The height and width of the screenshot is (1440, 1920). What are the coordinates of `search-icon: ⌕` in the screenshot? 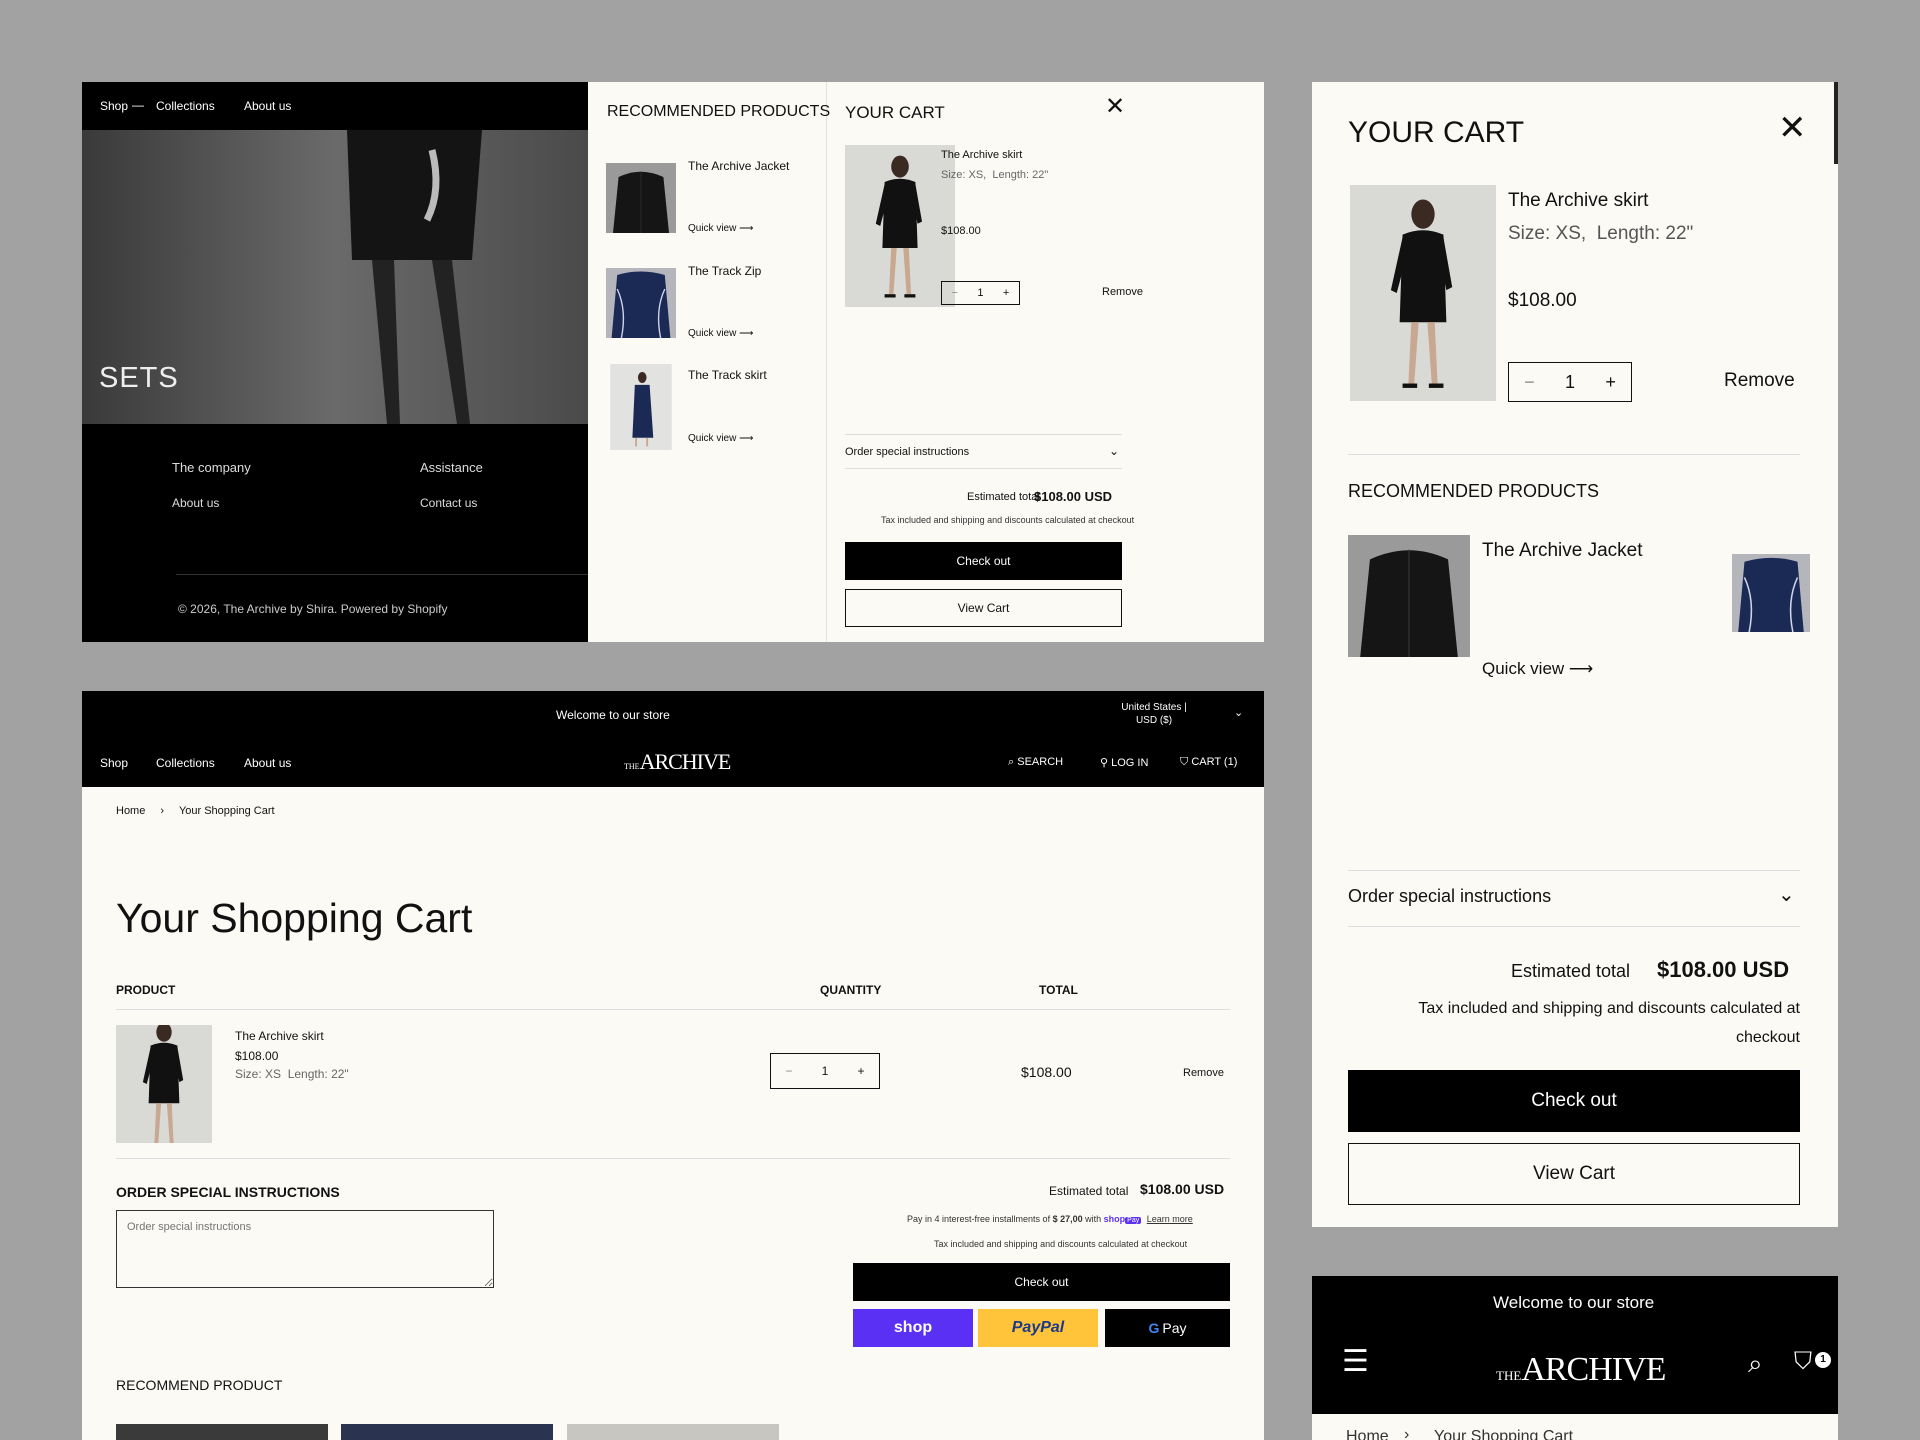 It's located at (1755, 1364).